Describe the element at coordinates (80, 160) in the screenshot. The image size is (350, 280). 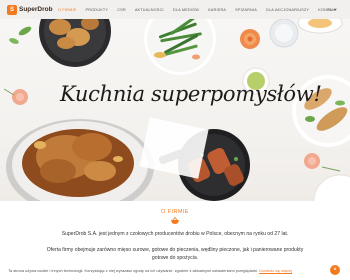
I see `roast-chicken-dish-icon` at that location.